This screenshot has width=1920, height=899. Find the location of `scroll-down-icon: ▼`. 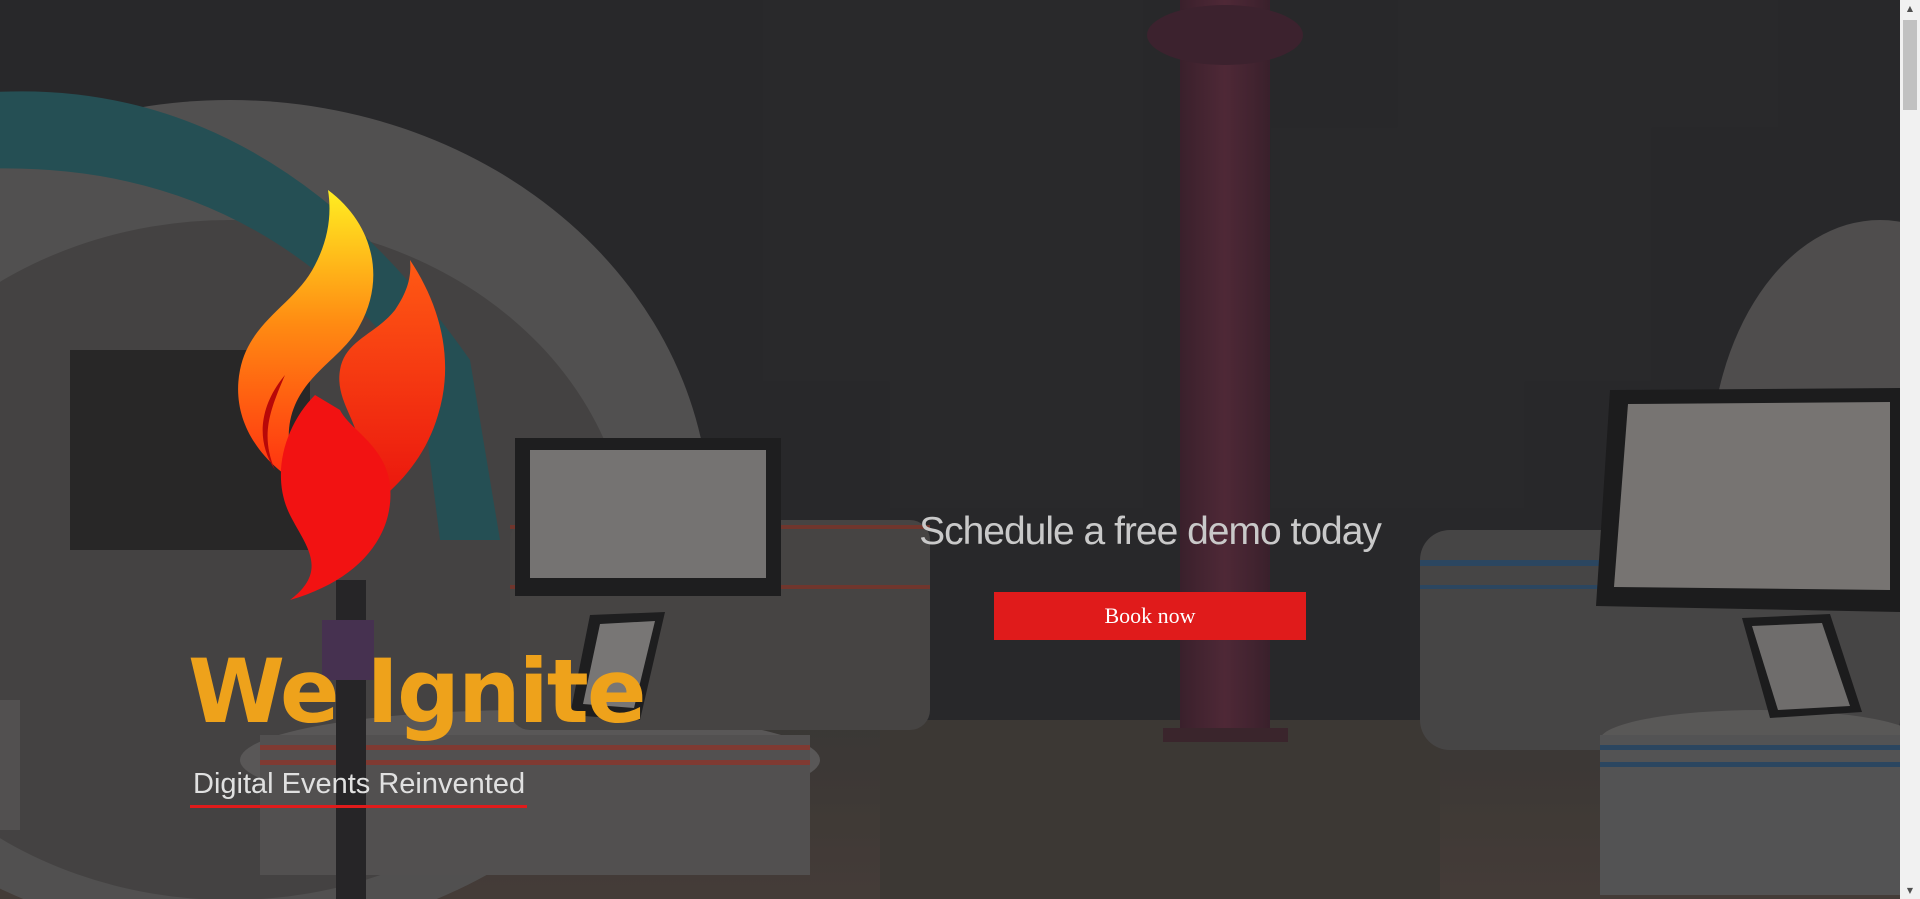

scroll-down-icon: ▼ is located at coordinates (1910, 890).